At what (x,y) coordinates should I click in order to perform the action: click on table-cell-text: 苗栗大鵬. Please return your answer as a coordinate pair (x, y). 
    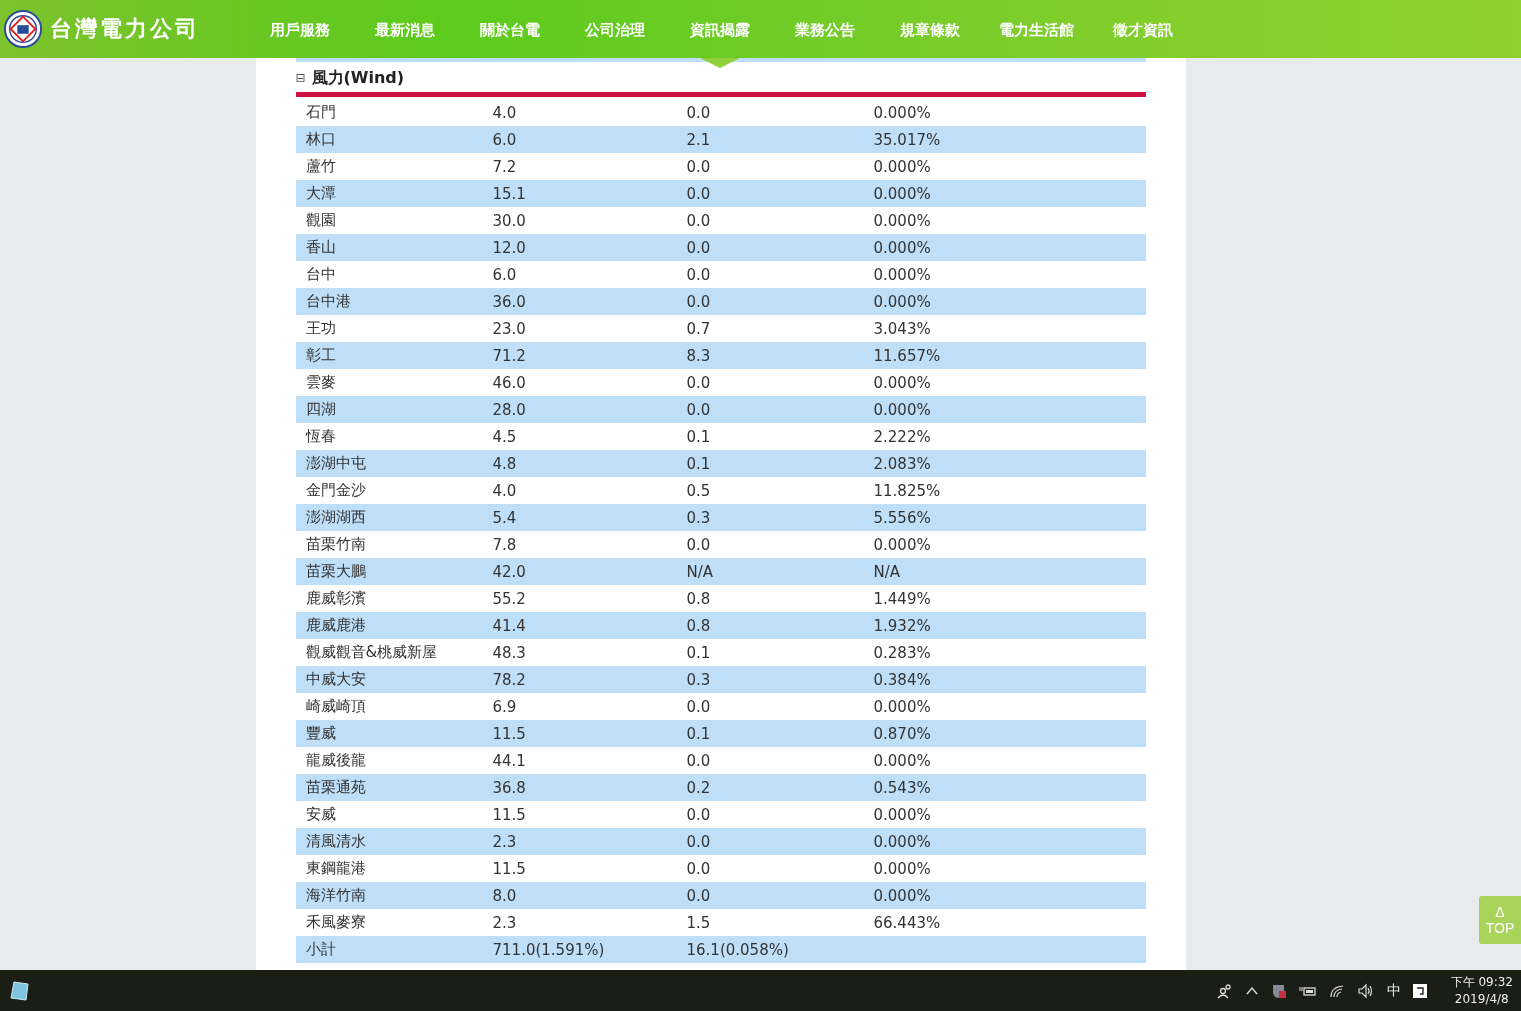
    Looking at the image, I should click on (335, 571).